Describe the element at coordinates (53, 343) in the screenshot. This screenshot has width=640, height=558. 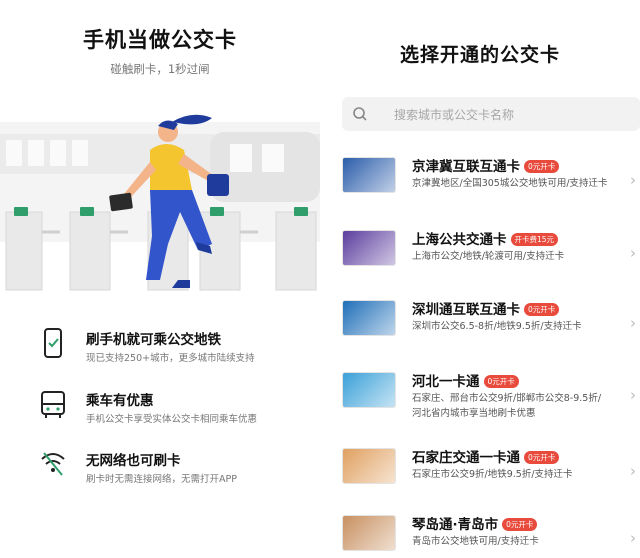
I see `phone-check-icon` at that location.